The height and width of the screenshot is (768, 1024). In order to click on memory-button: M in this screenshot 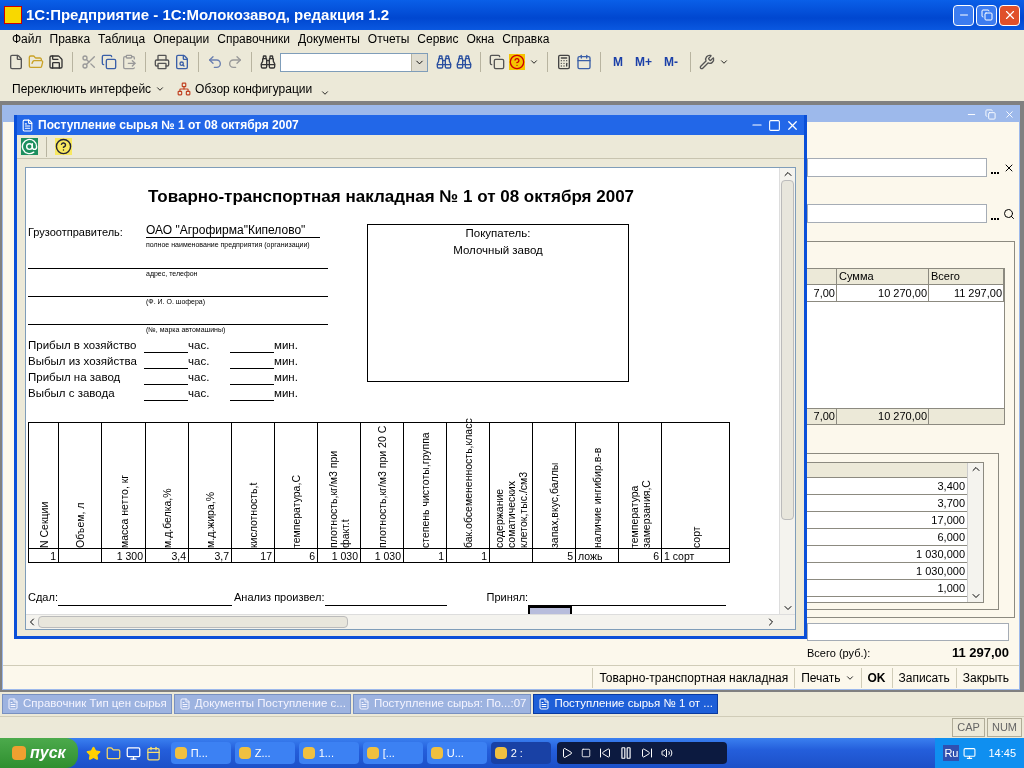, I will do `click(618, 62)`.